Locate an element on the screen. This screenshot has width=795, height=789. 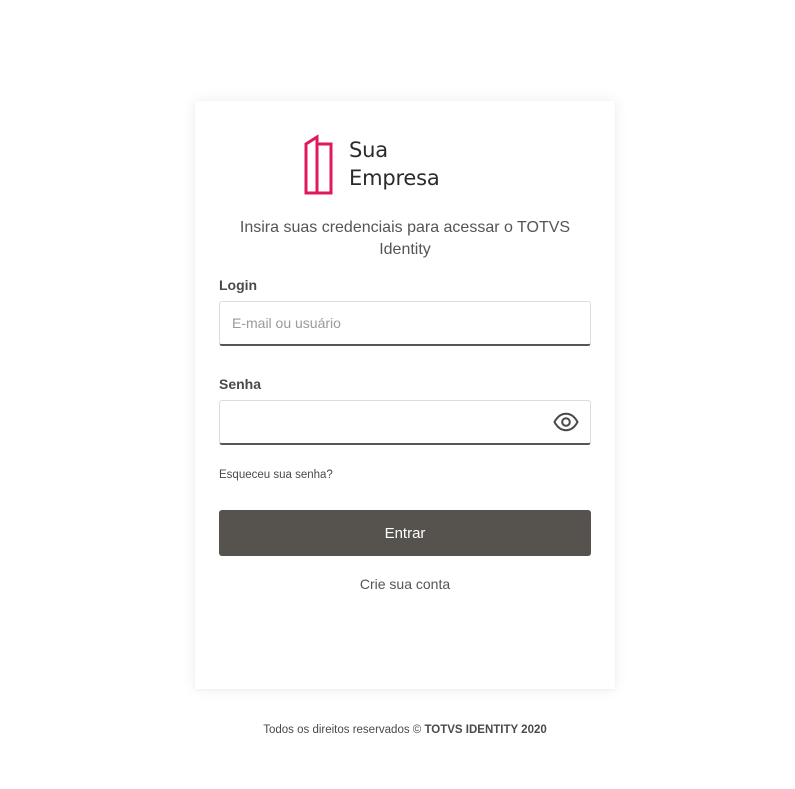
forgot-password-link: Esqueceu sua senha? is located at coordinates (276, 475).